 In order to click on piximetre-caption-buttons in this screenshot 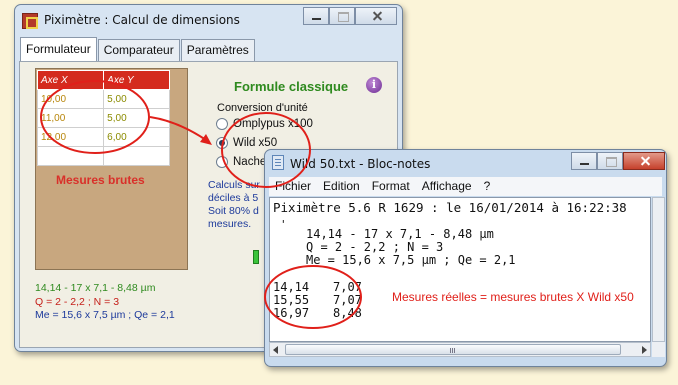, I will do `click(350, 16)`.